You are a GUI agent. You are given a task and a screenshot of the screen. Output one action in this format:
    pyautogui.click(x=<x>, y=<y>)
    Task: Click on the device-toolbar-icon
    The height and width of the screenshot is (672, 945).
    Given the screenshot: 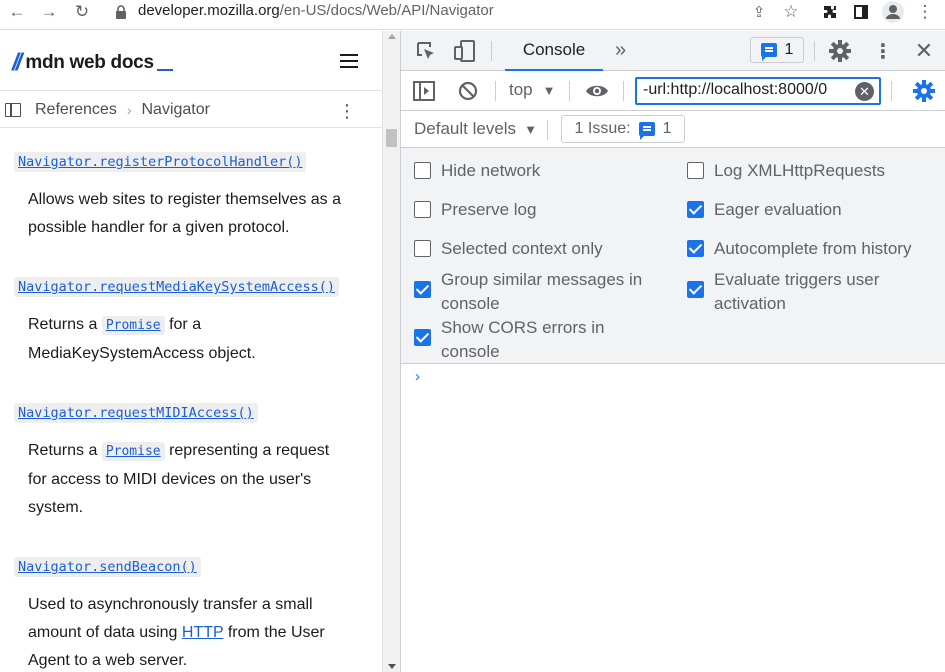 What is the action you would take?
    pyautogui.click(x=465, y=51)
    